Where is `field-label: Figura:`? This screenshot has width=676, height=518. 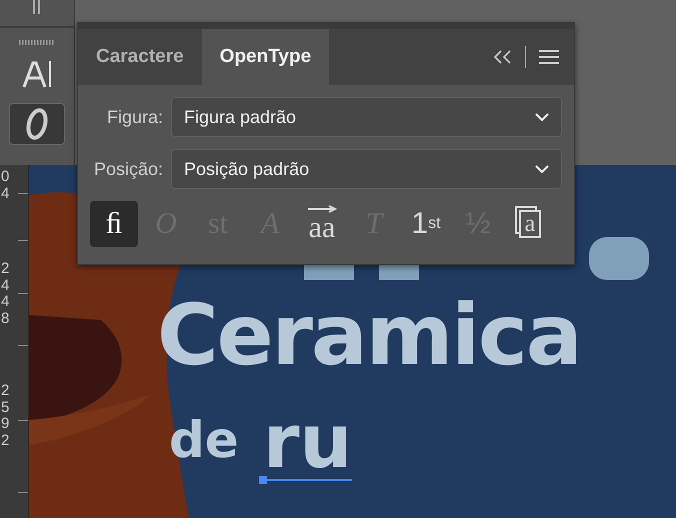 field-label: Figura: is located at coordinates (134, 117).